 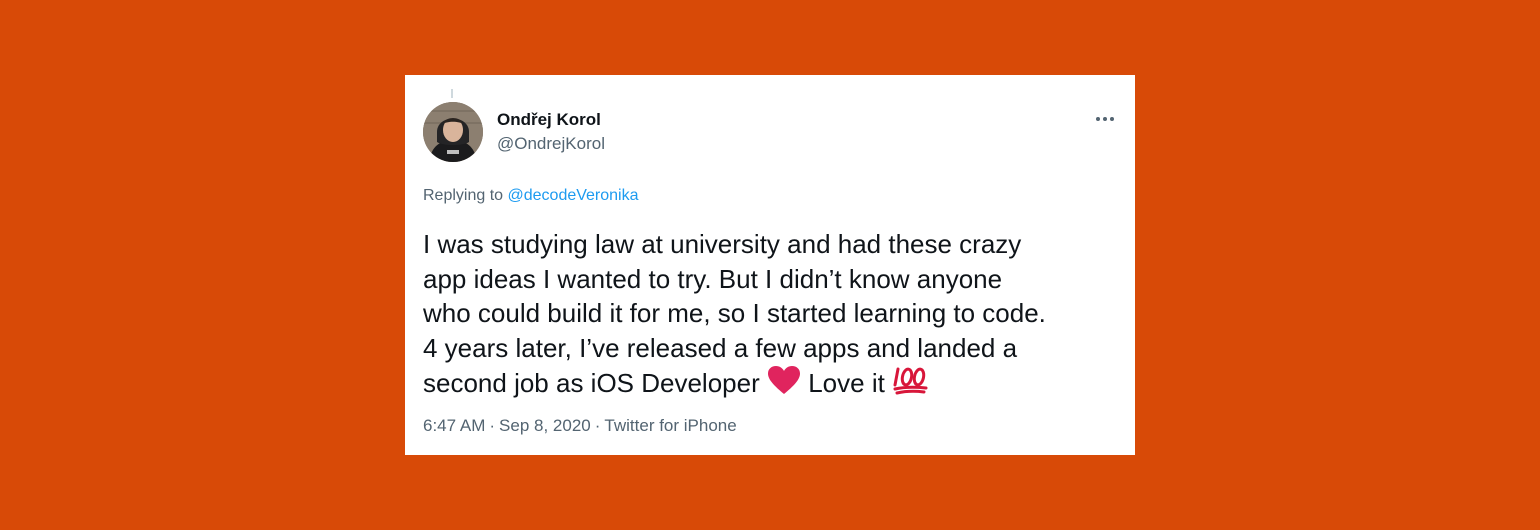 I want to click on more-dots-icon, so click(x=1105, y=119).